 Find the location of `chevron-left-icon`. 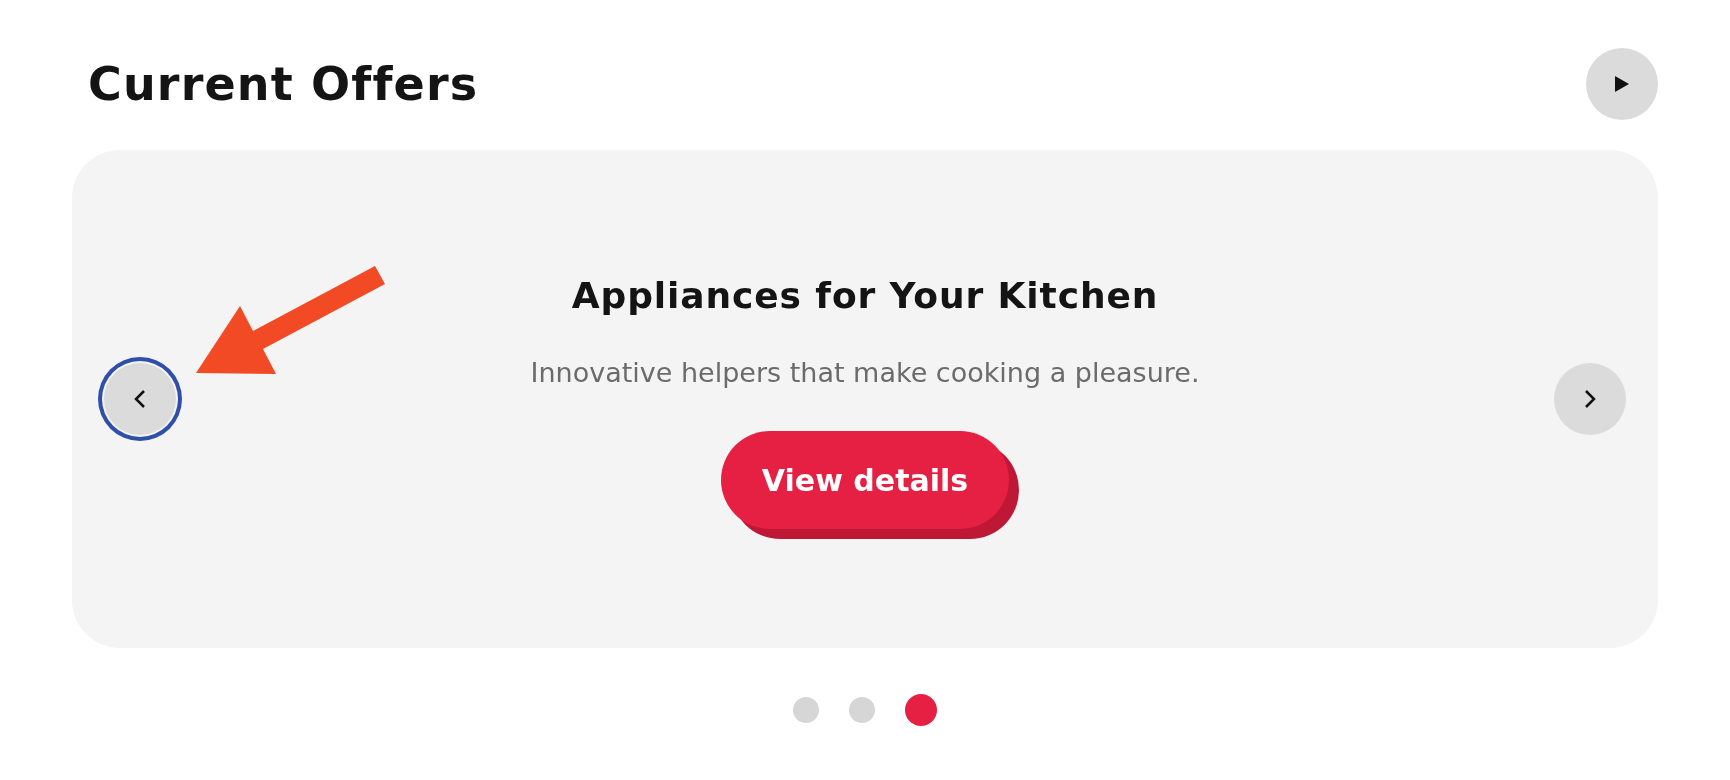

chevron-left-icon is located at coordinates (140, 399).